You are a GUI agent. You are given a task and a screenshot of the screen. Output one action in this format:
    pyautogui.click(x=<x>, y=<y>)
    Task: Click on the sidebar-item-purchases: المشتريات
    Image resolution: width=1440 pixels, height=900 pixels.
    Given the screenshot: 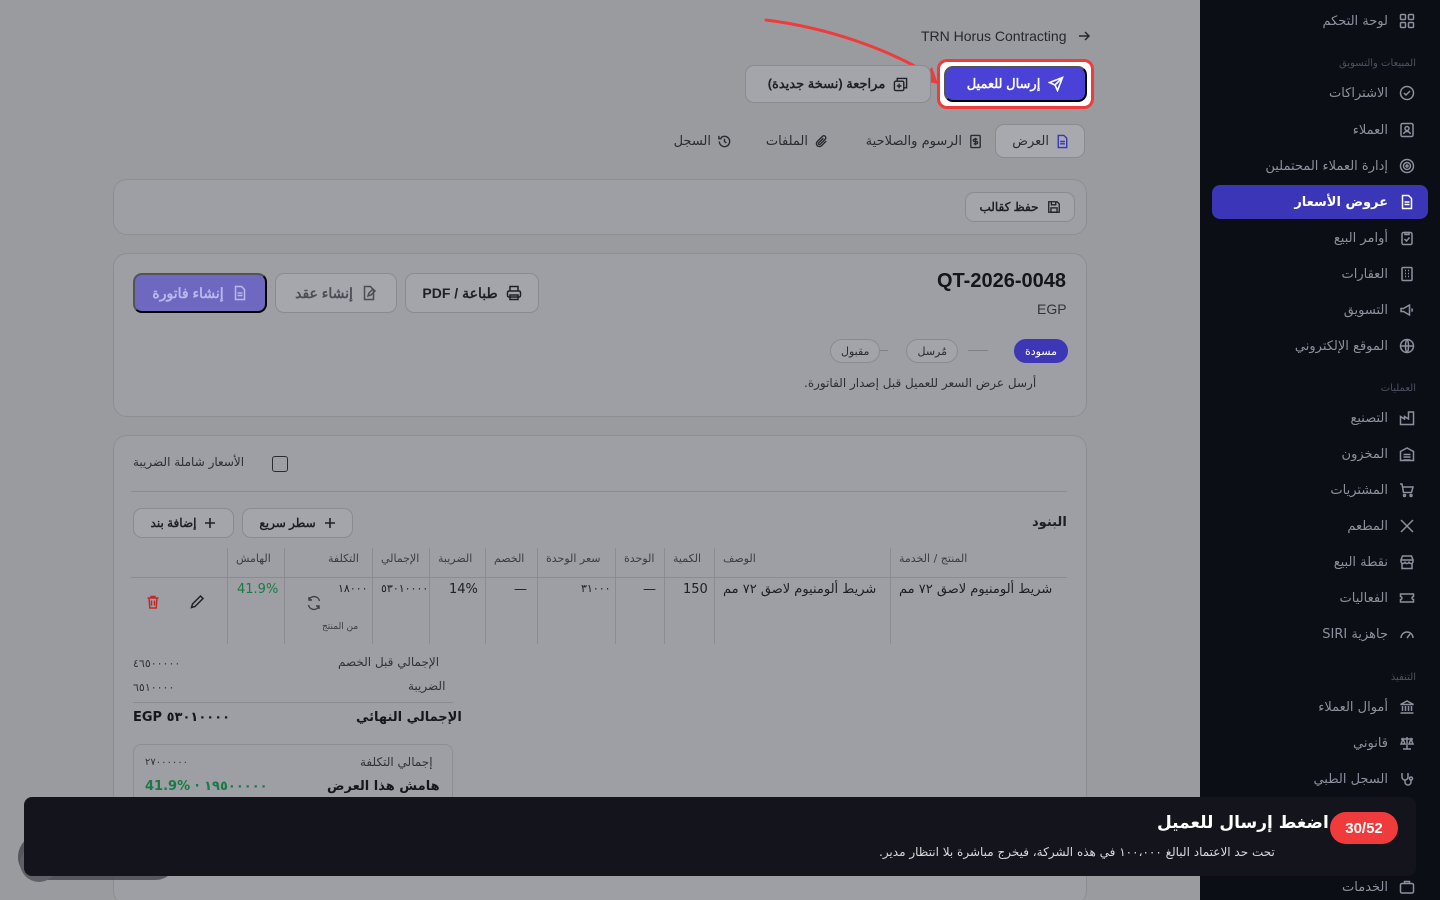 What is the action you would take?
    pyautogui.click(x=1320, y=490)
    